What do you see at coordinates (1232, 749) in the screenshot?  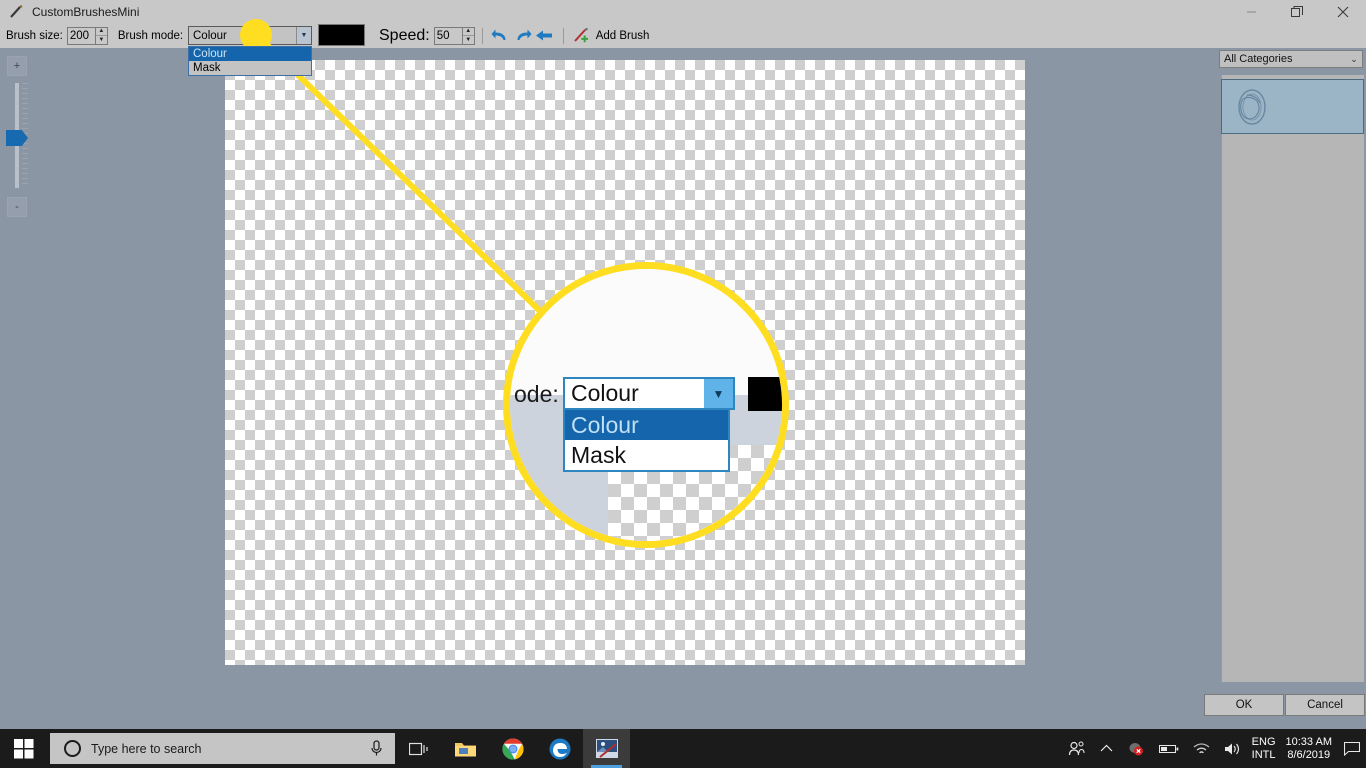 I see `volume-icon` at bounding box center [1232, 749].